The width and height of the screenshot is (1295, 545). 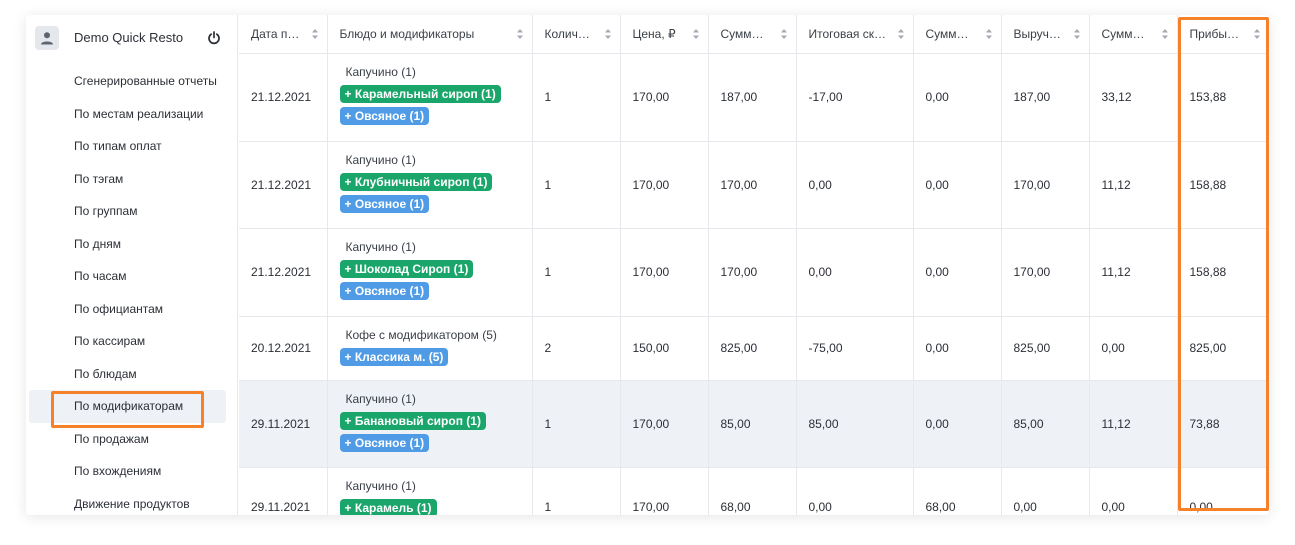 I want to click on user-row: Demo Quick Resto, so click(x=132, y=38).